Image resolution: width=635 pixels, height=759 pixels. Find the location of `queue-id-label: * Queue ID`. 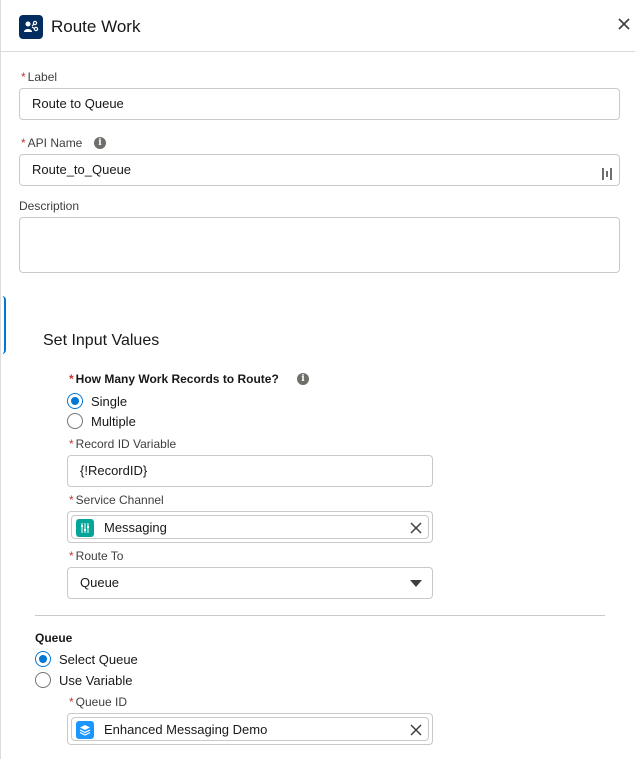

queue-id-label: * Queue ID is located at coordinates (98, 702).